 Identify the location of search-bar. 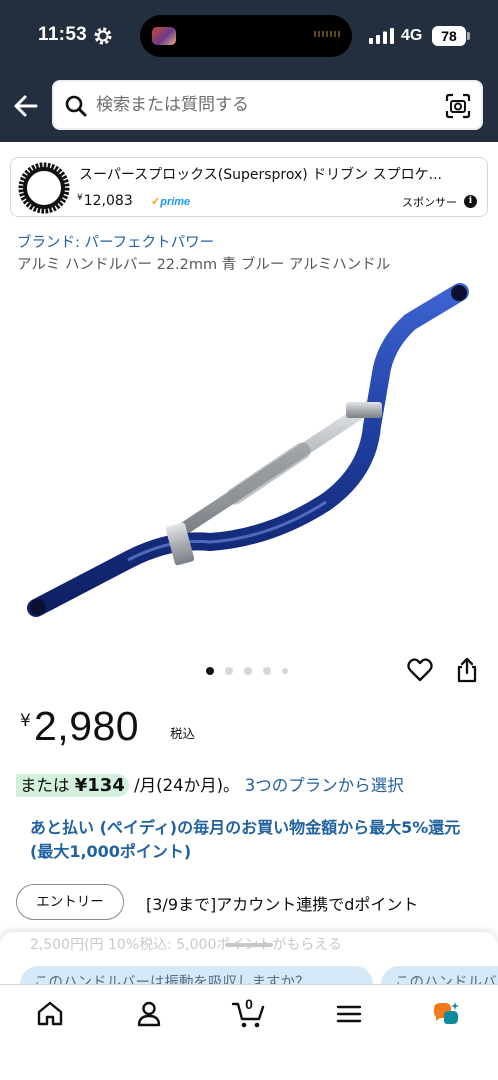
(267, 105).